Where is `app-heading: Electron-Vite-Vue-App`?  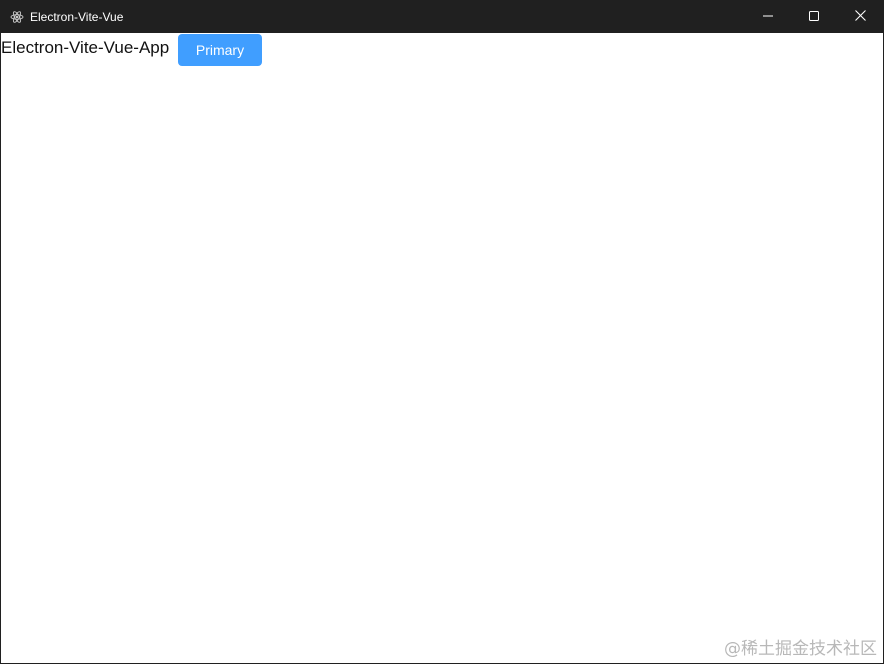
app-heading: Electron-Vite-Vue-App is located at coordinates (85, 47).